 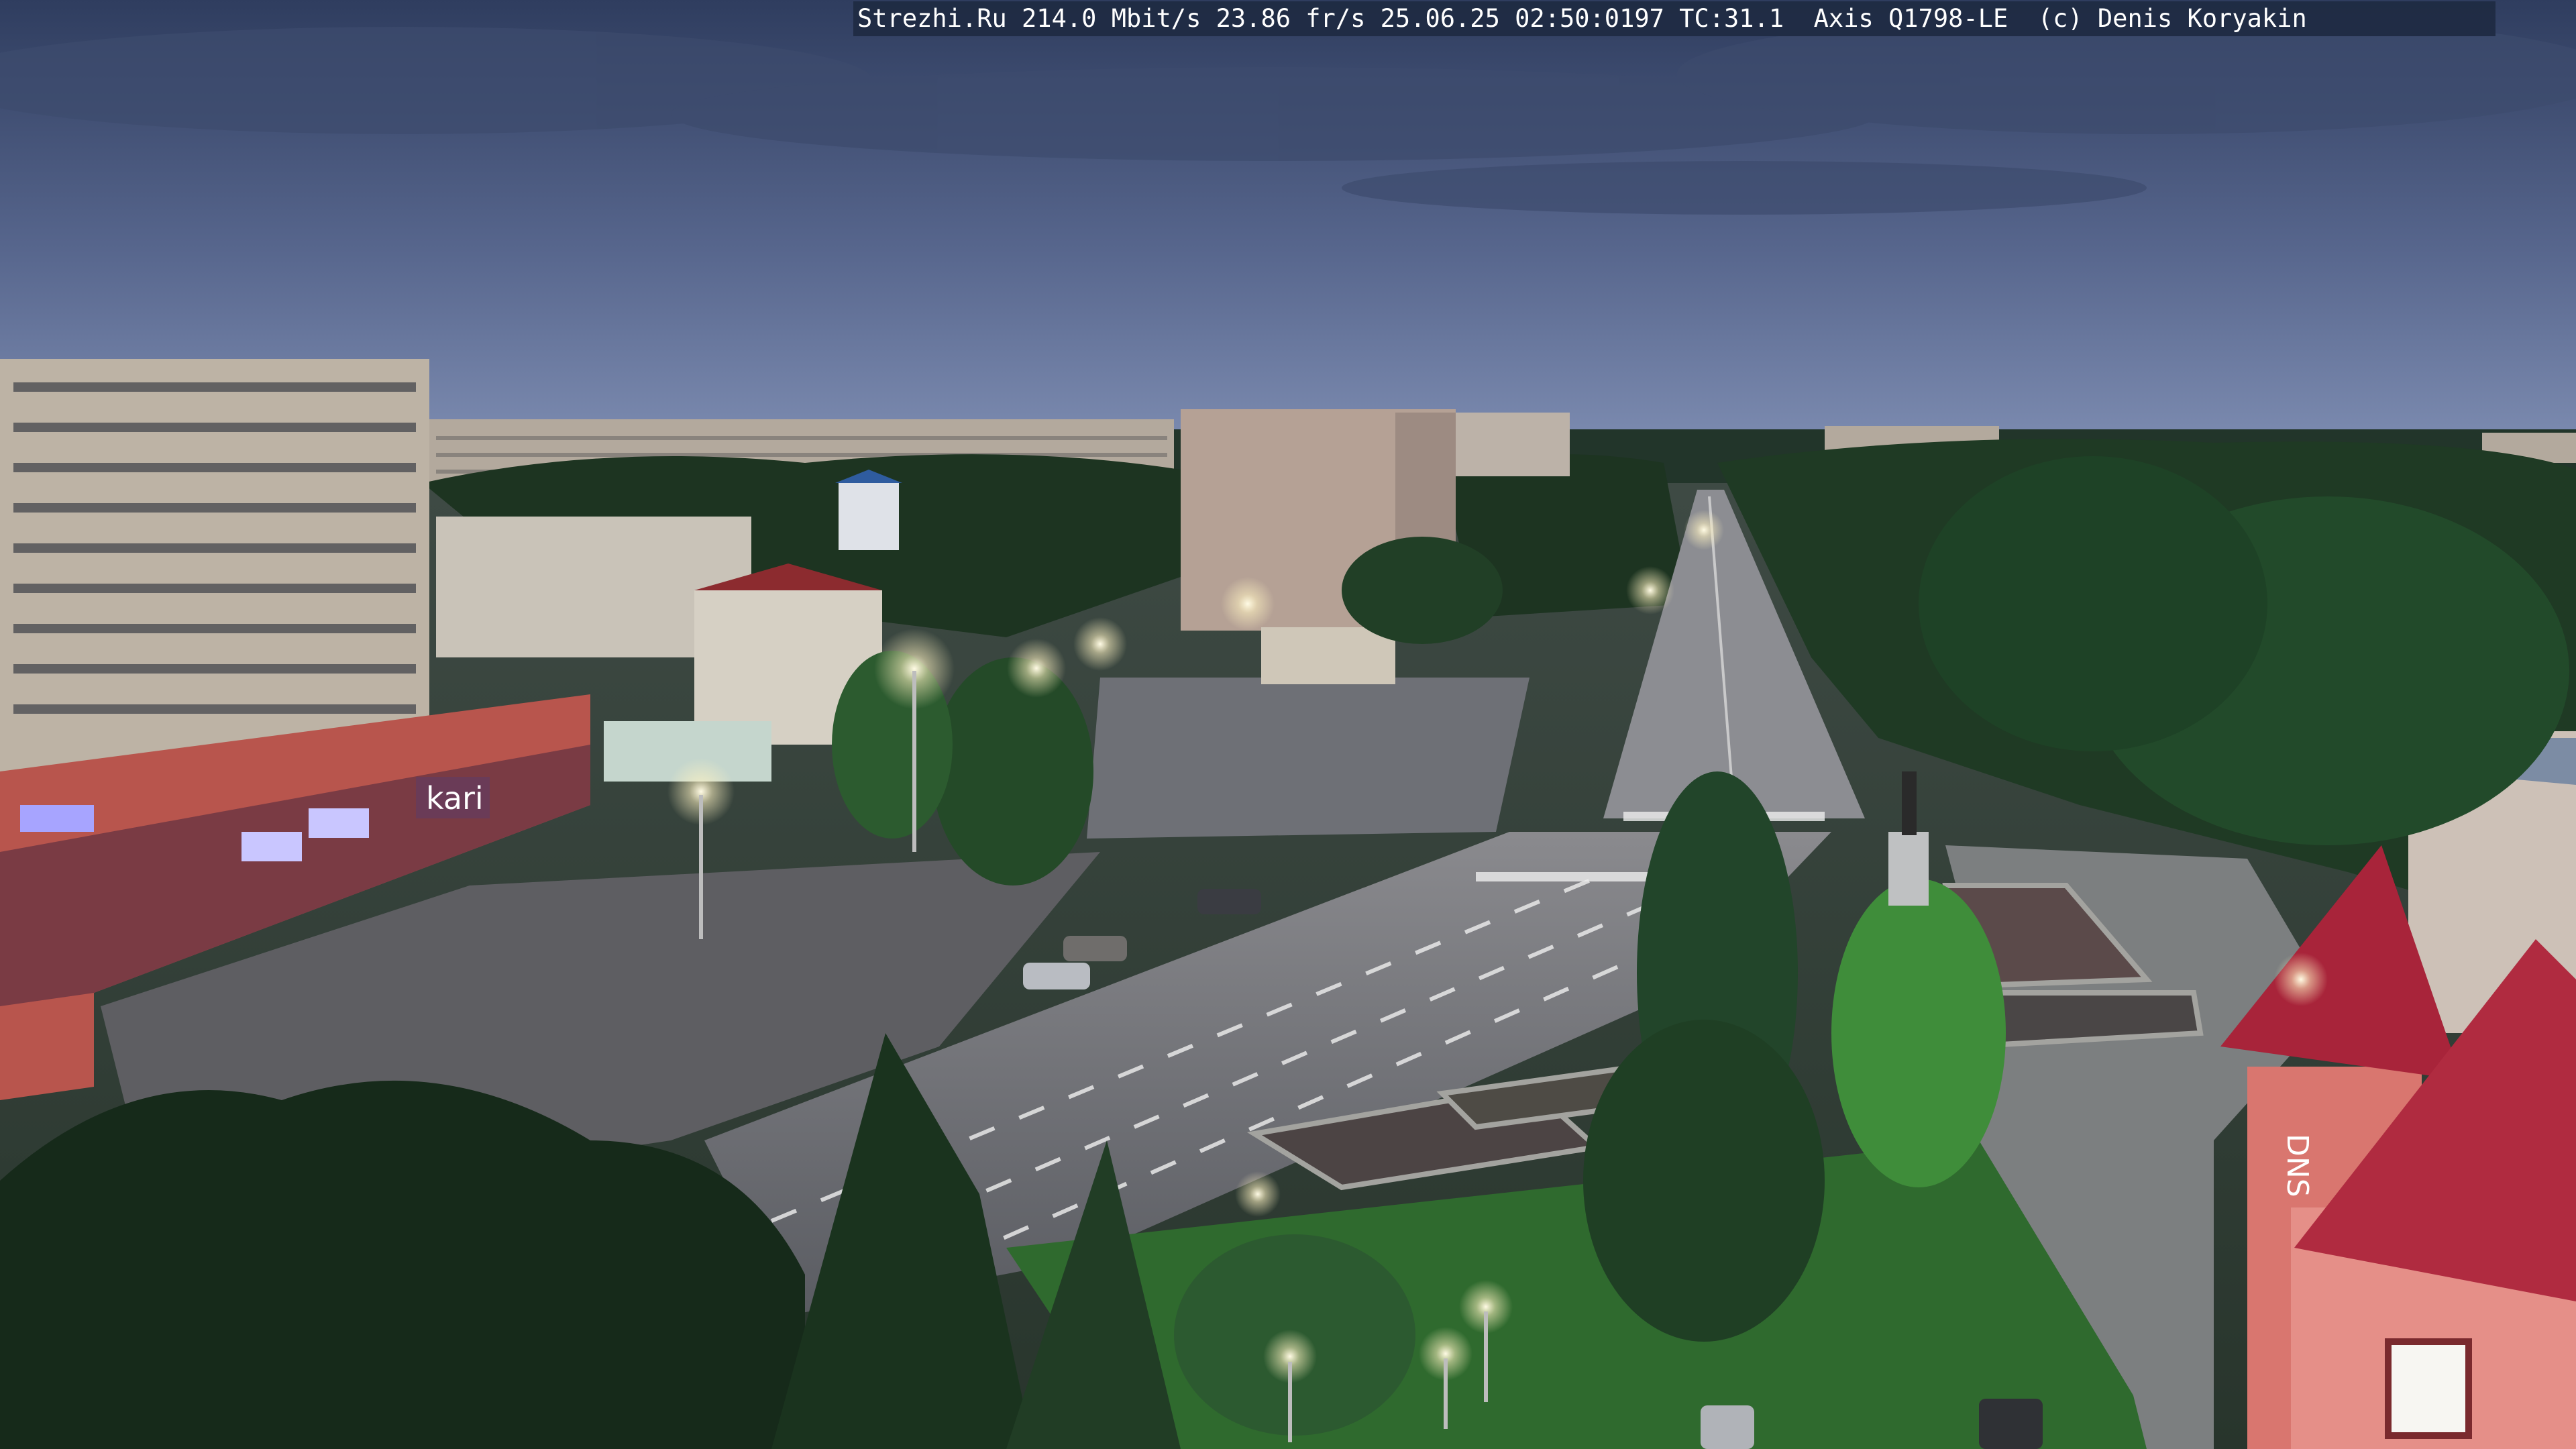 I want to click on parking-lot, so click(x=1308, y=758).